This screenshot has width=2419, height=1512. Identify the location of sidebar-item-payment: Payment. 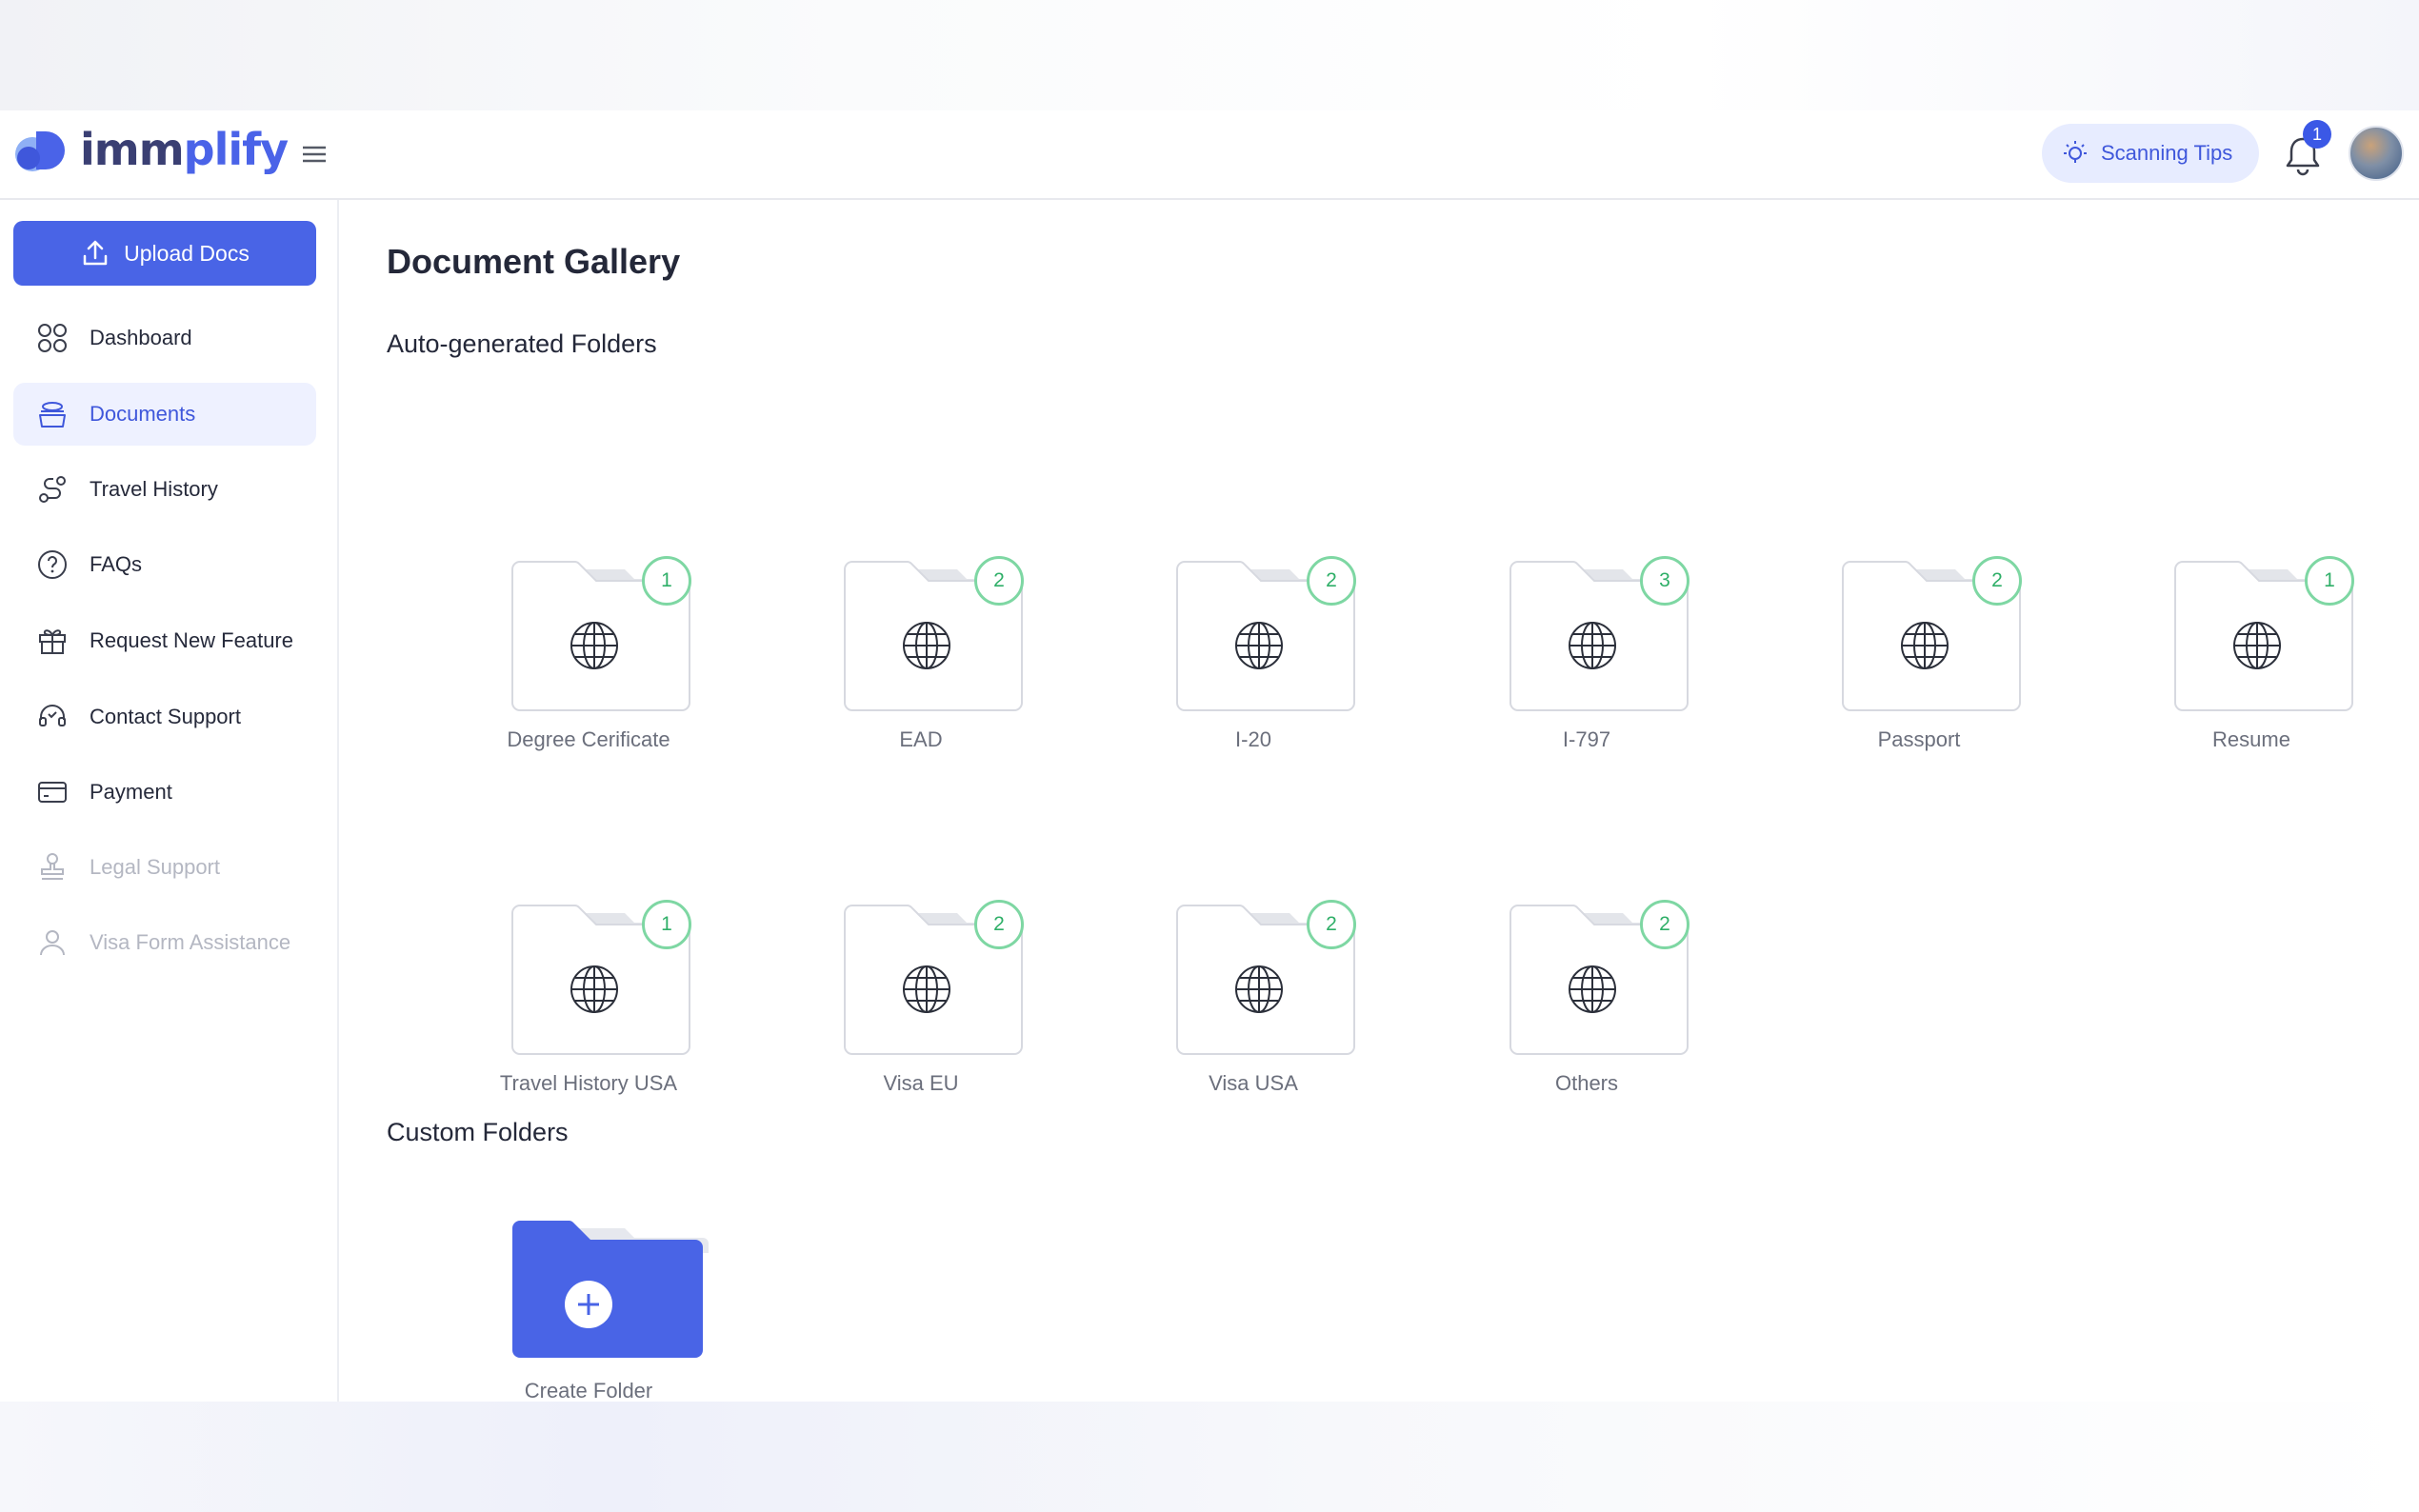
(164, 792).